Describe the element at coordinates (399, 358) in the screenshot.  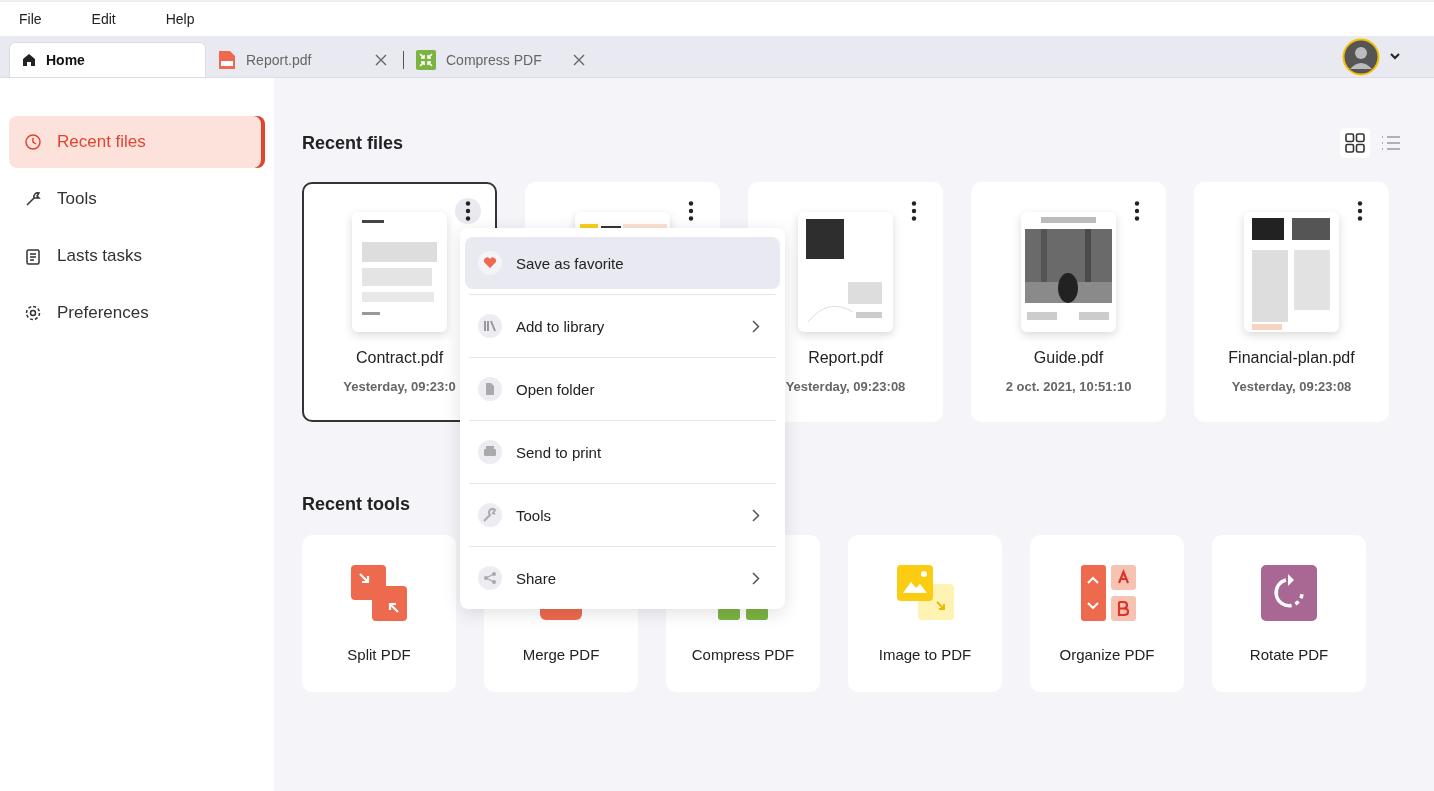
I see `file-name: Contract.pdf` at that location.